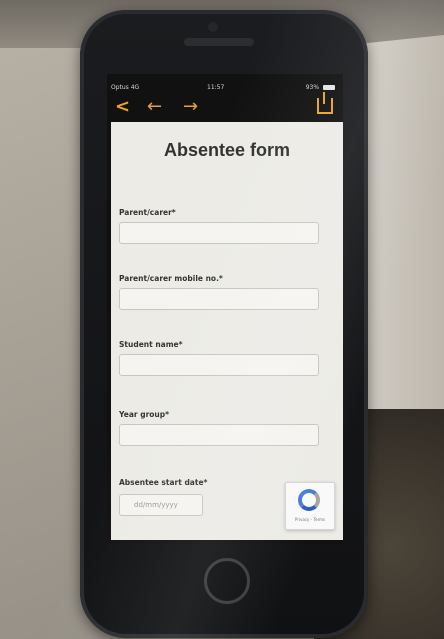 This screenshot has width=444, height=639. I want to click on home-button, so click(227, 581).